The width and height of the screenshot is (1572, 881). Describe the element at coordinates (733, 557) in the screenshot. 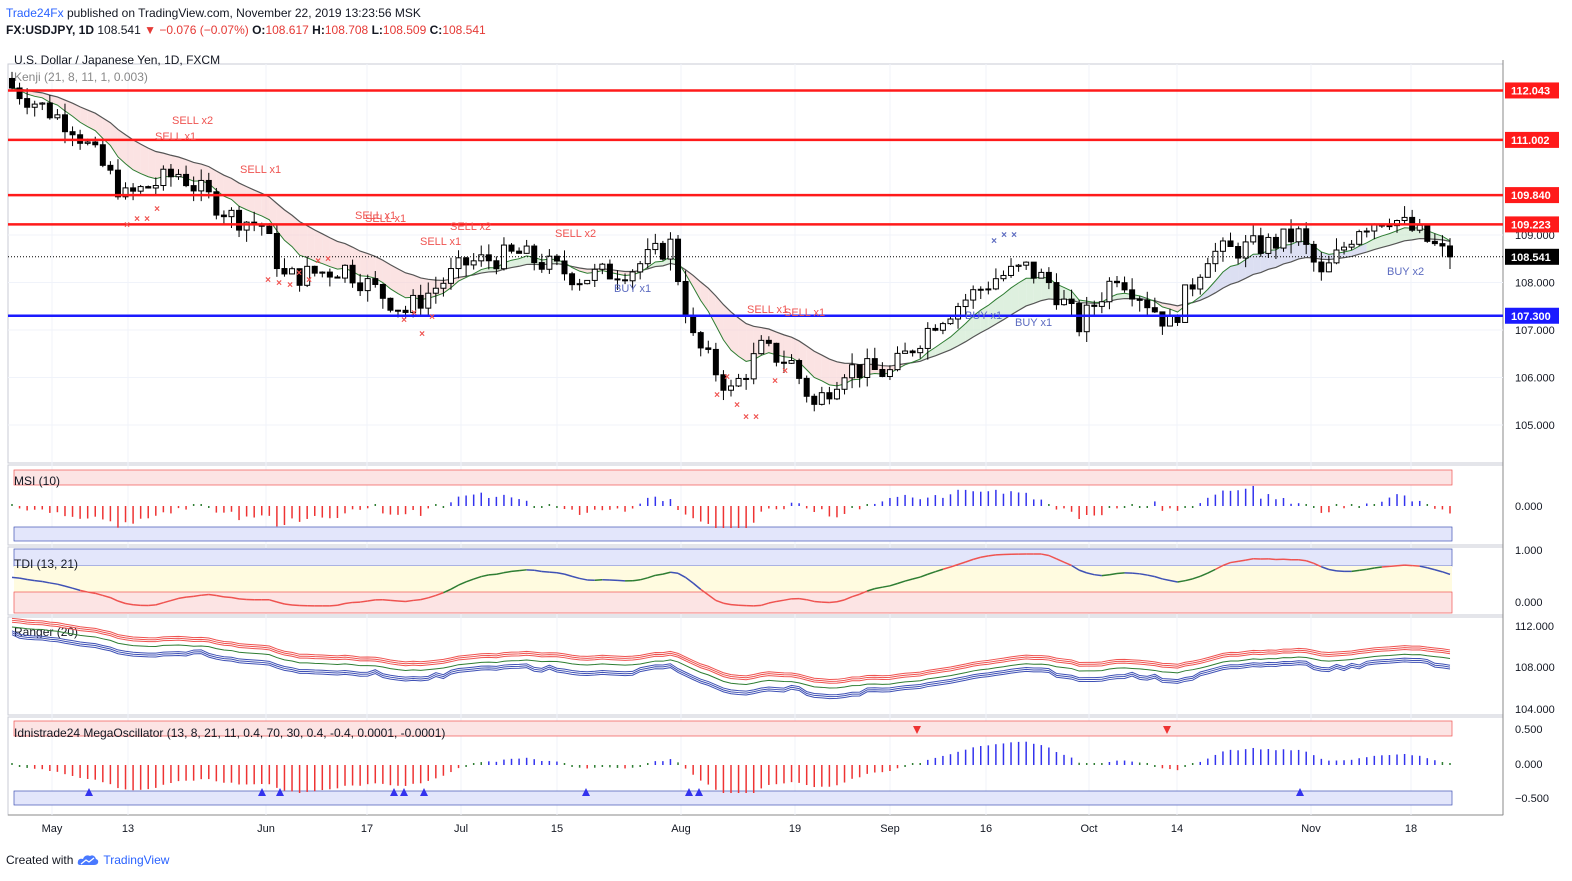

I see `tdi-upper-band` at that location.